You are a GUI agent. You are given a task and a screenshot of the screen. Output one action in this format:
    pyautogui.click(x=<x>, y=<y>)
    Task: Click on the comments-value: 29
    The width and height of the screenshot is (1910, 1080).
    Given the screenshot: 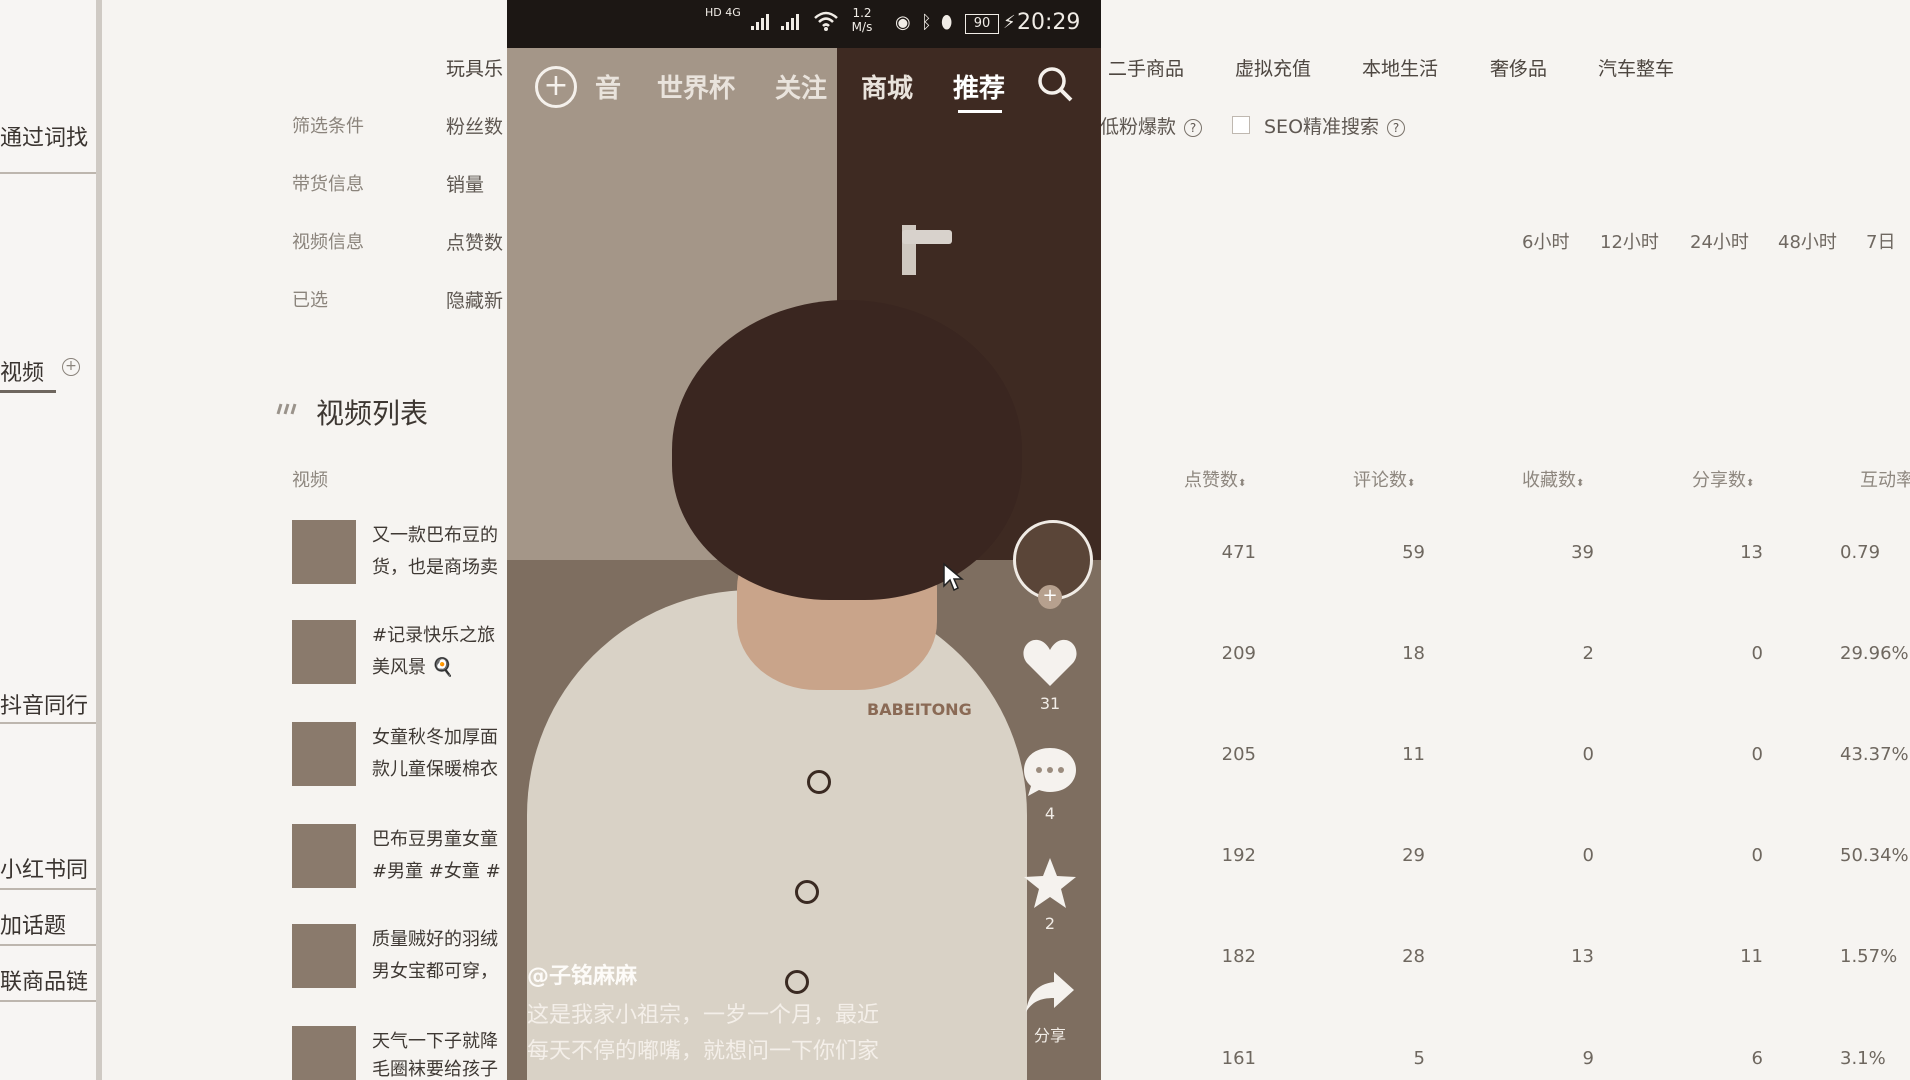 What is the action you would take?
    pyautogui.click(x=1413, y=855)
    